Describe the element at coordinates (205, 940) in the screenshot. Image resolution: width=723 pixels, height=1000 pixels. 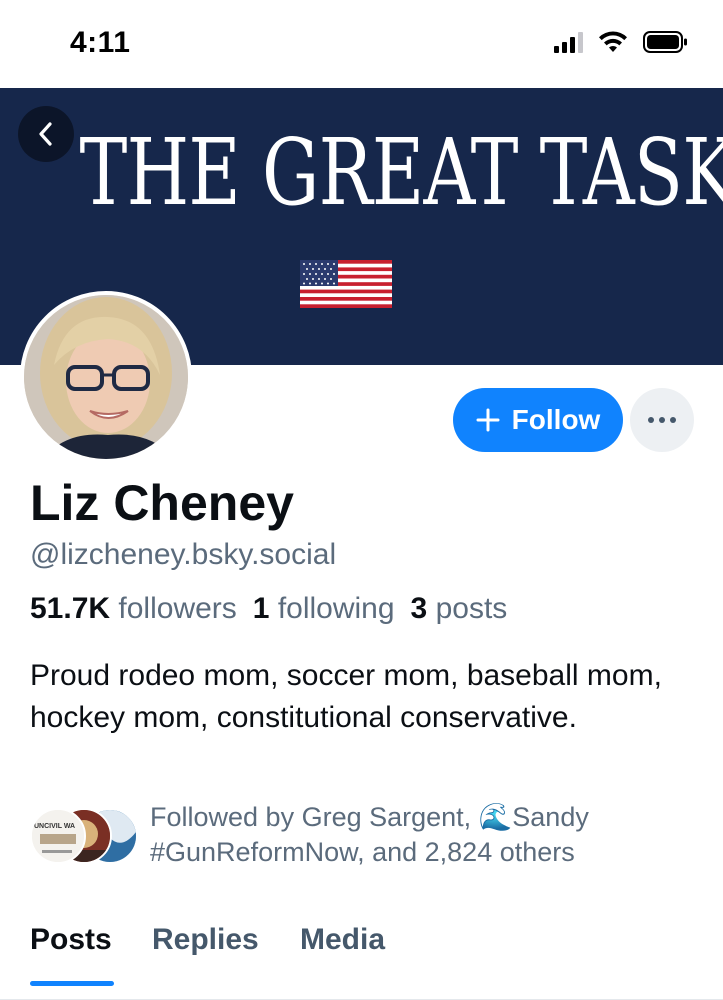
I see `tab-replies: Replies` at that location.